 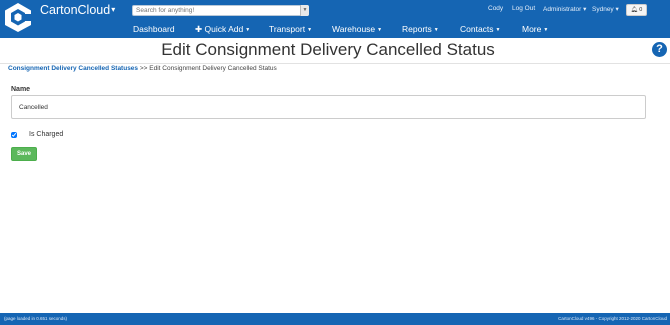 I want to click on nav-warehouse: Warehouse ▼, so click(x=357, y=29).